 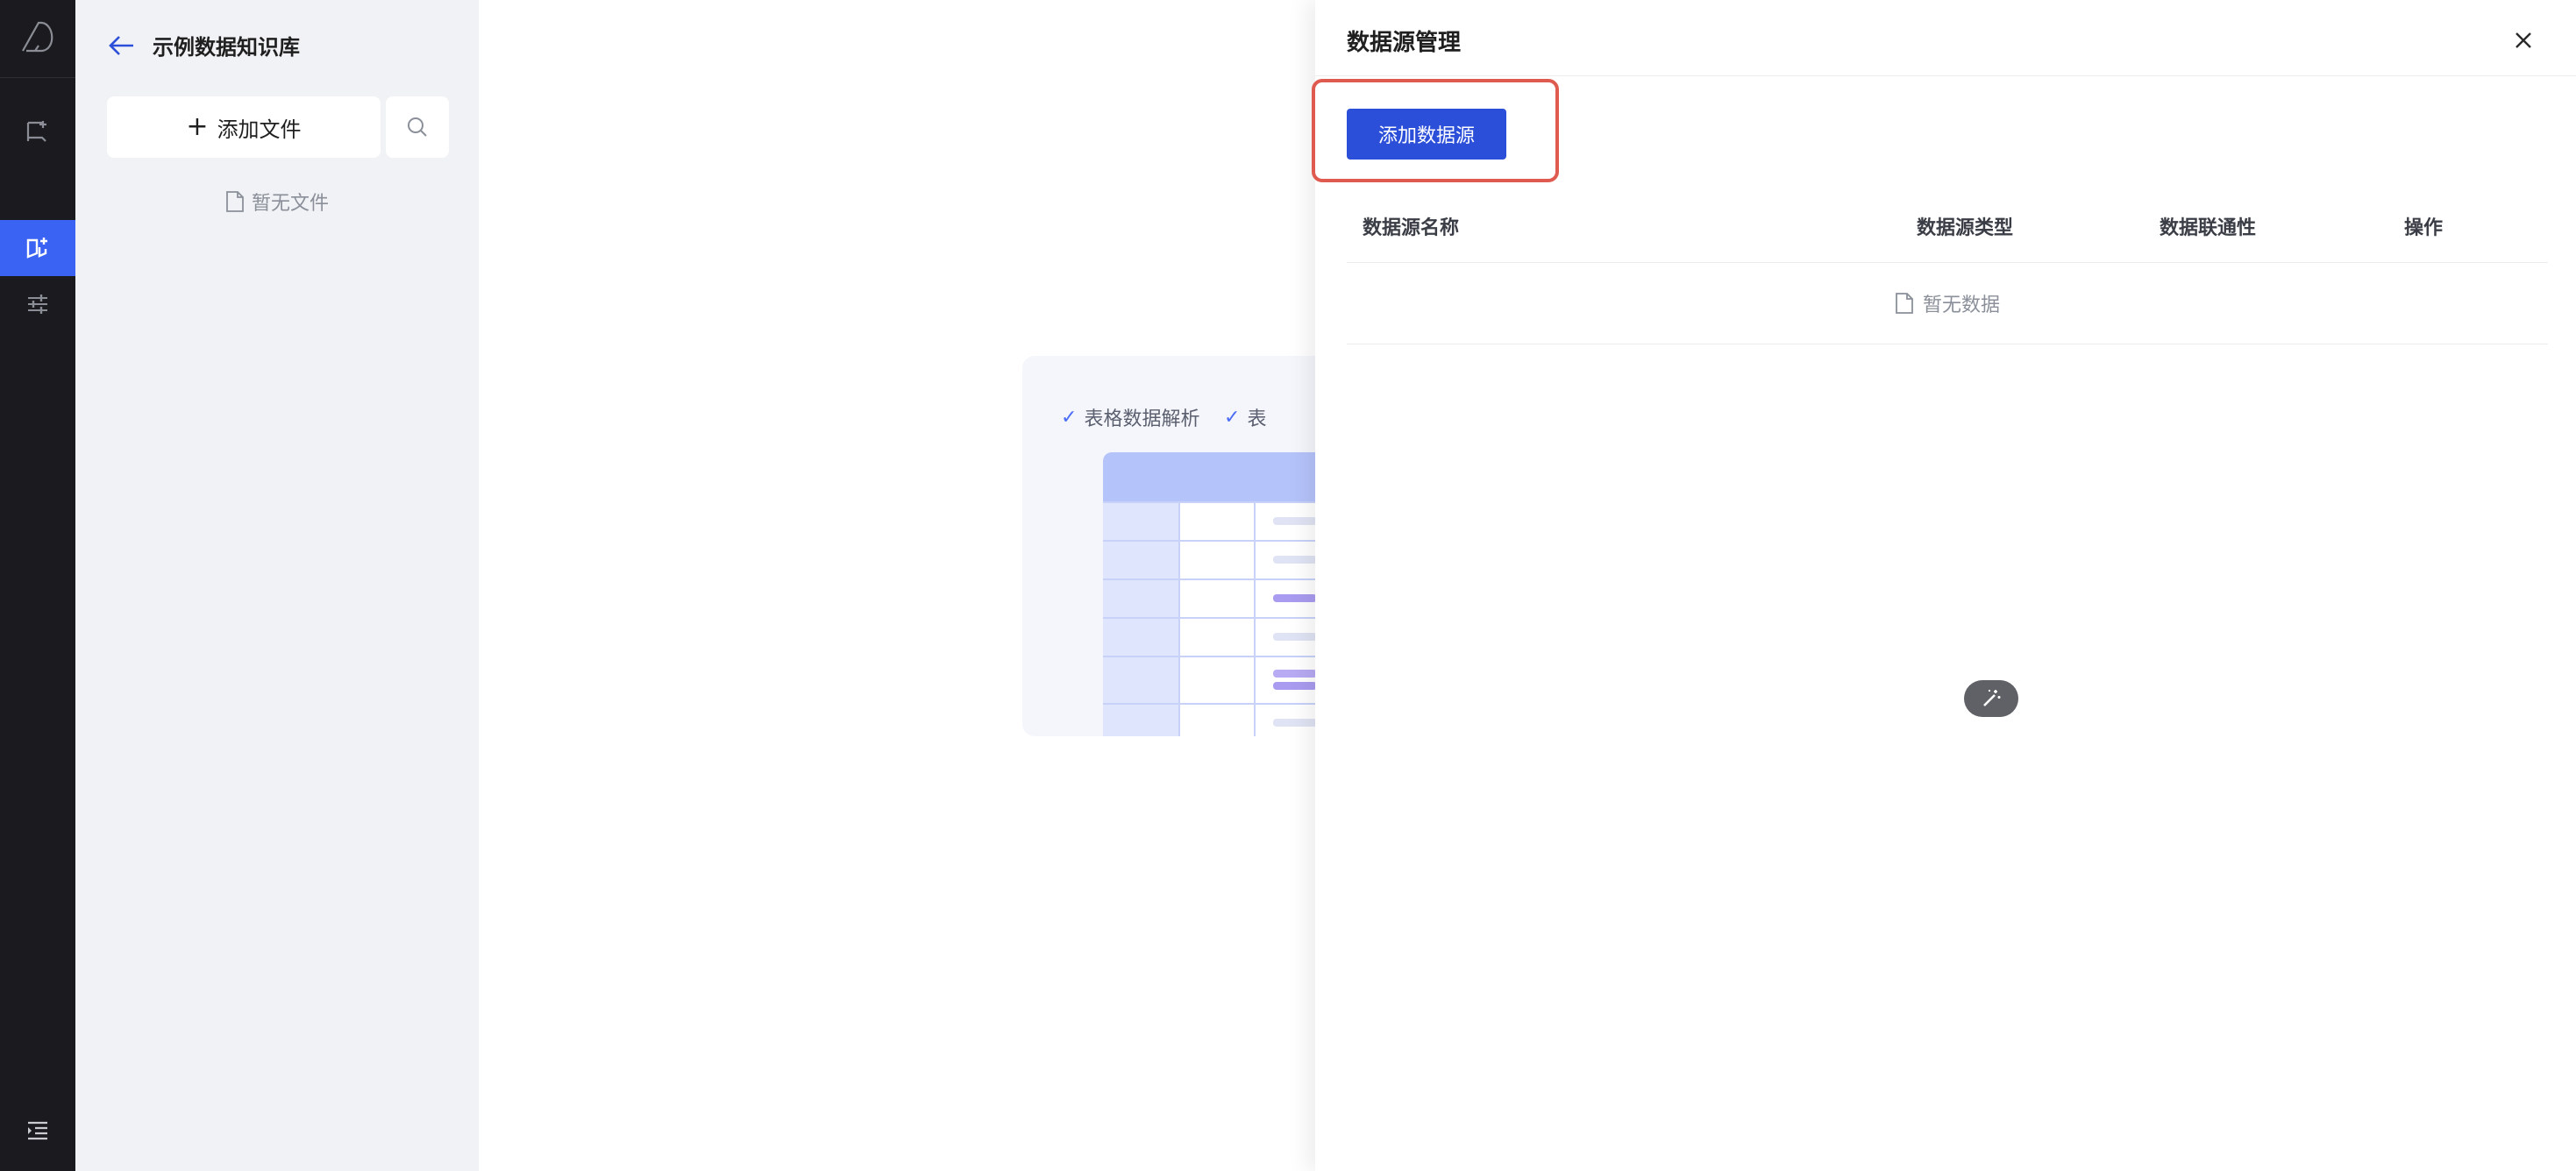 I want to click on file-panel-header: 示例数据知识库, so click(x=203, y=45).